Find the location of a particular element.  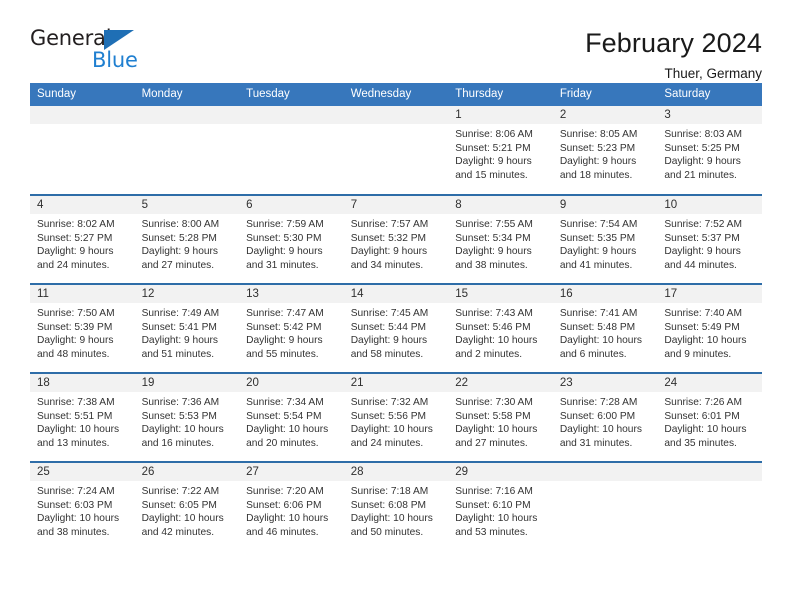

day-number: 12 is located at coordinates (187, 294).